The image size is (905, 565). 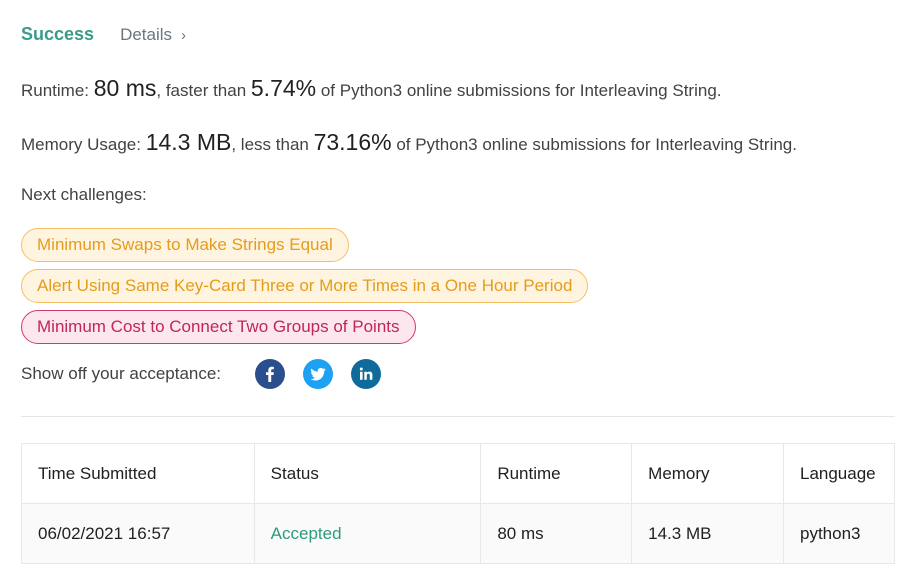 What do you see at coordinates (138, 473) in the screenshot?
I see `column-header-time: Time Submitted` at bounding box center [138, 473].